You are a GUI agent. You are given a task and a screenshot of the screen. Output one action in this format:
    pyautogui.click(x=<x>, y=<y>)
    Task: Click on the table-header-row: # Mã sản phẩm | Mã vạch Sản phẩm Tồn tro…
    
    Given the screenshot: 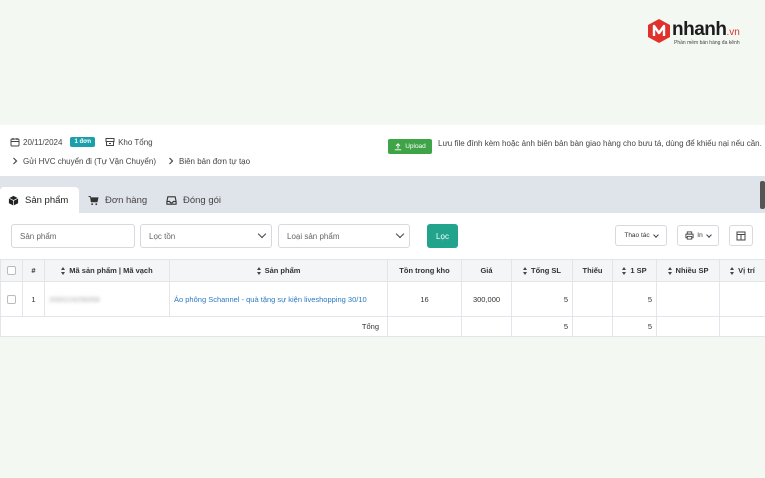 What is the action you would take?
    pyautogui.click(x=382, y=270)
    